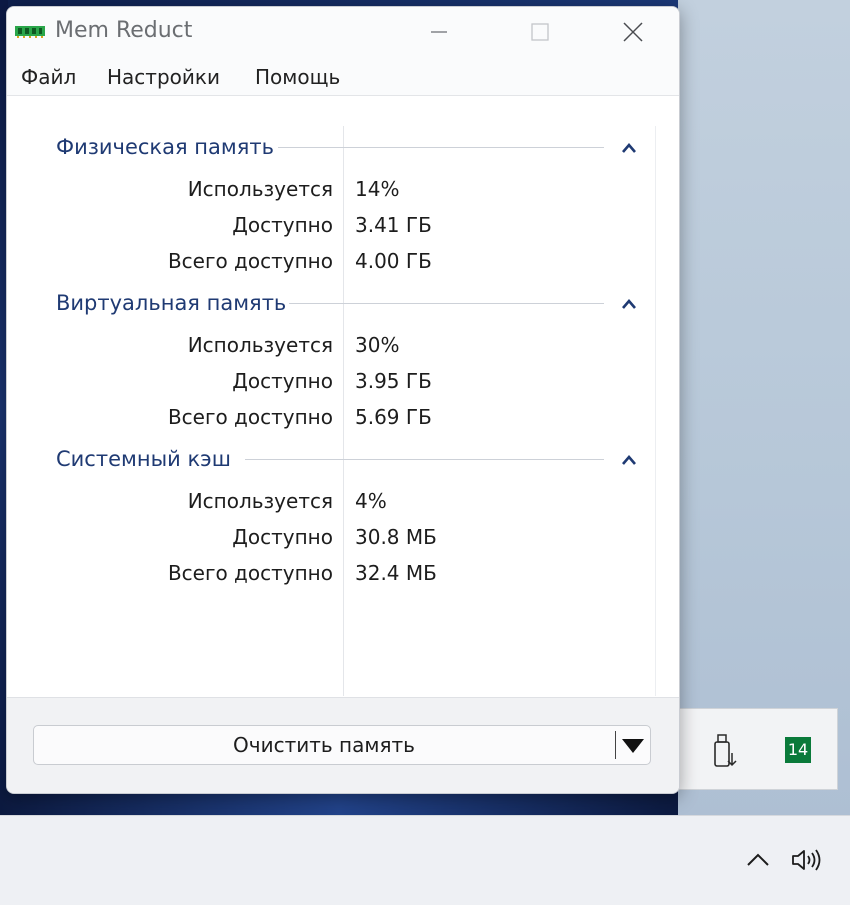 This screenshot has width=850, height=905. Describe the element at coordinates (425, 860) in the screenshot. I see `taskbar` at that location.